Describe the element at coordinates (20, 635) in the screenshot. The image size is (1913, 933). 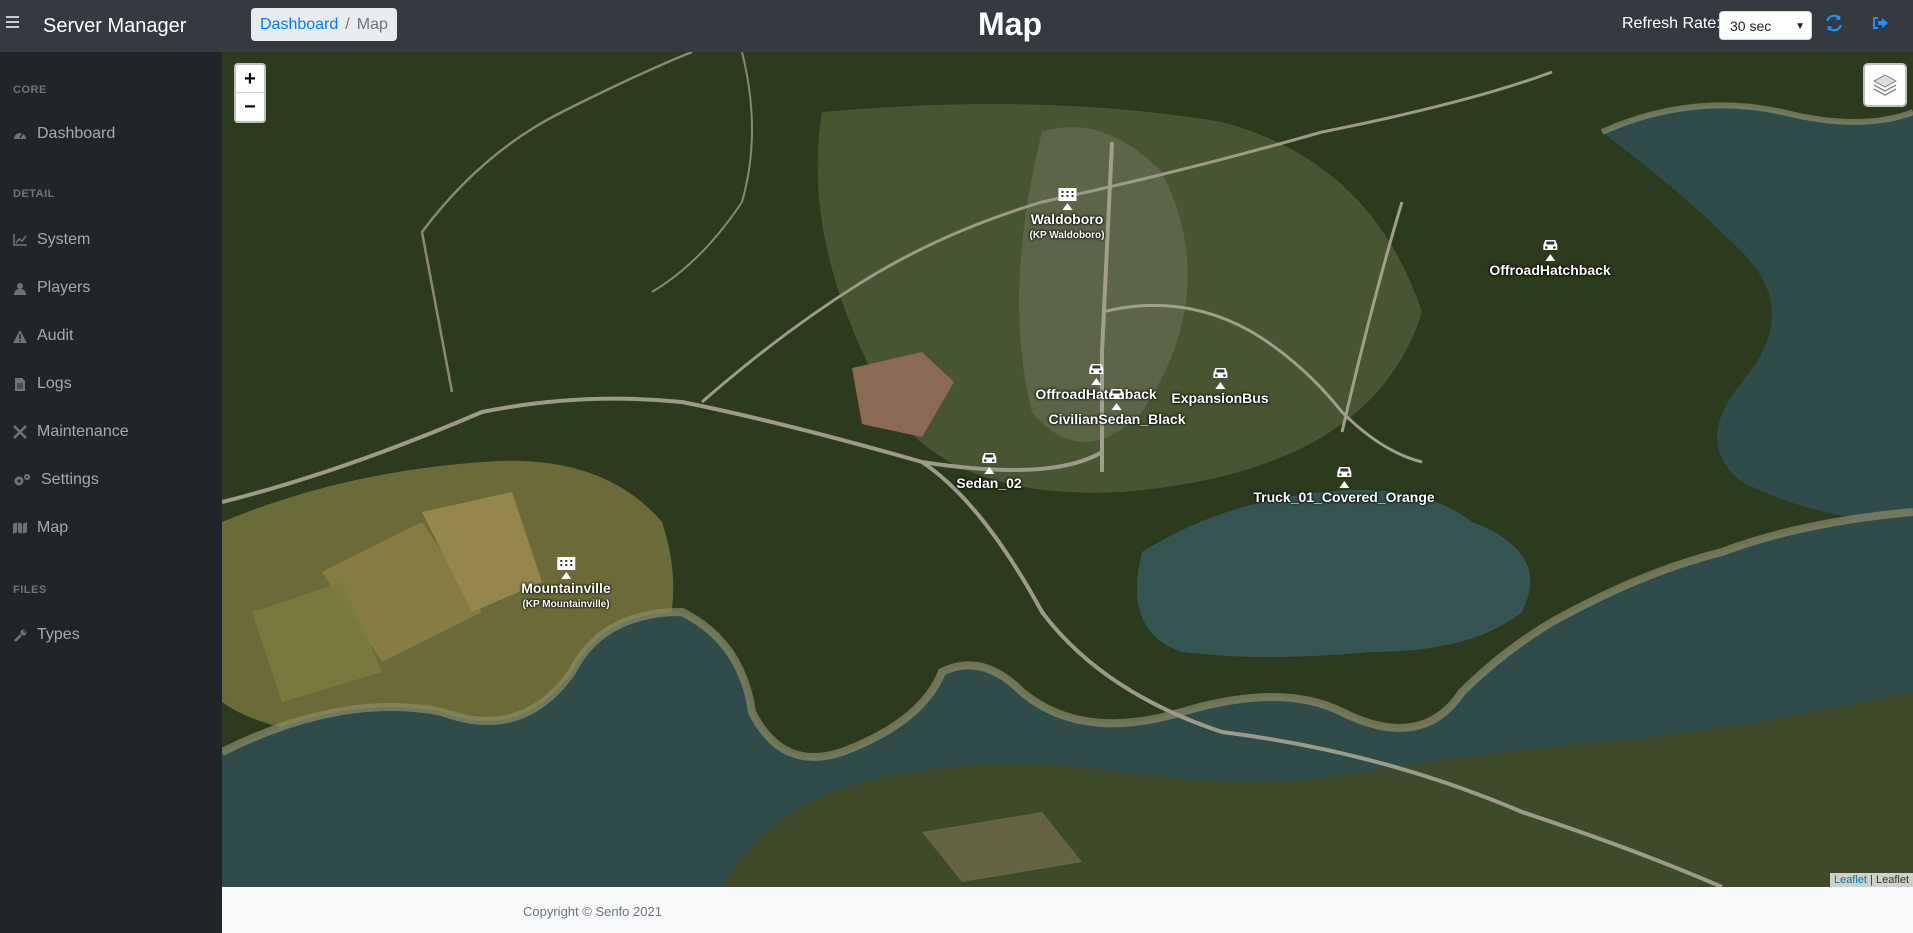
I see `wrench-icon` at that location.